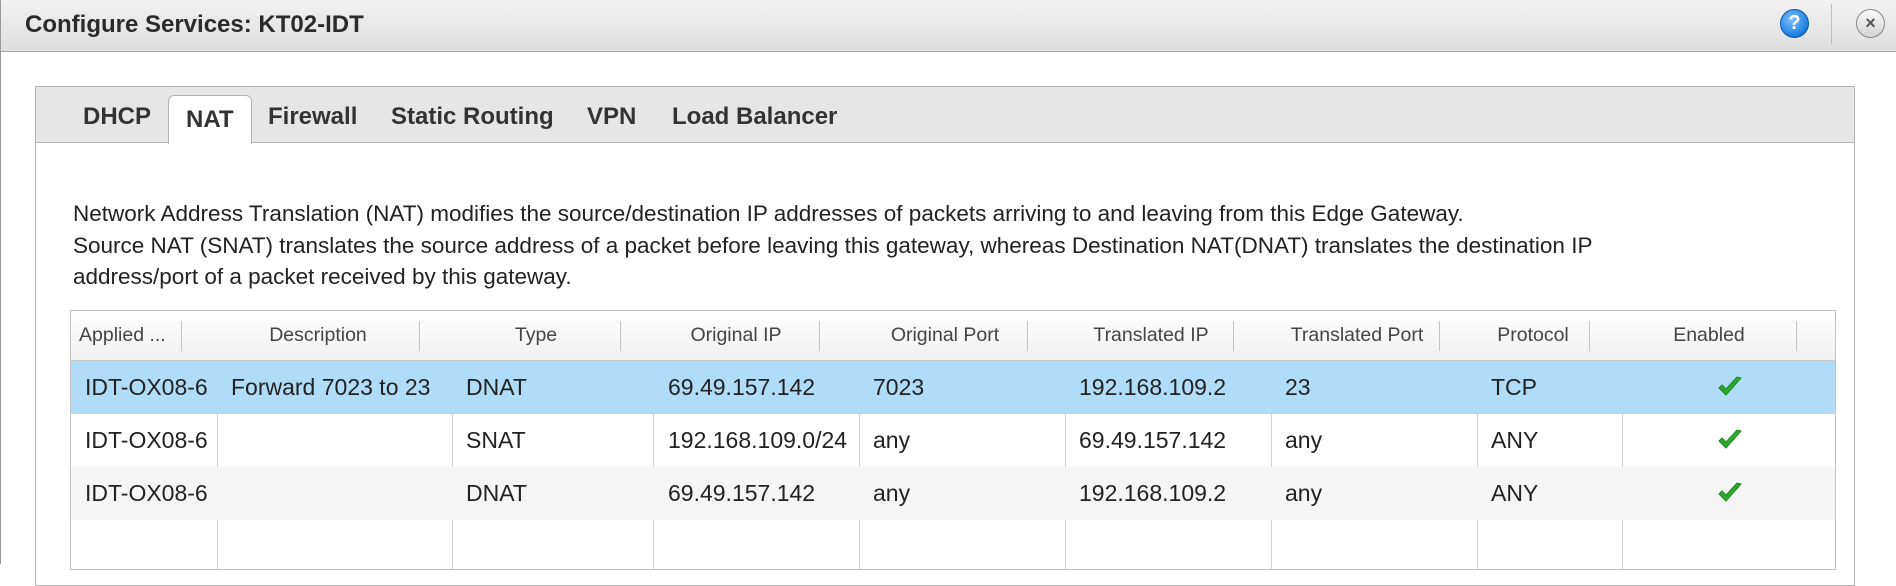  What do you see at coordinates (312, 117) in the screenshot?
I see `tab-firewall: Firewall` at bounding box center [312, 117].